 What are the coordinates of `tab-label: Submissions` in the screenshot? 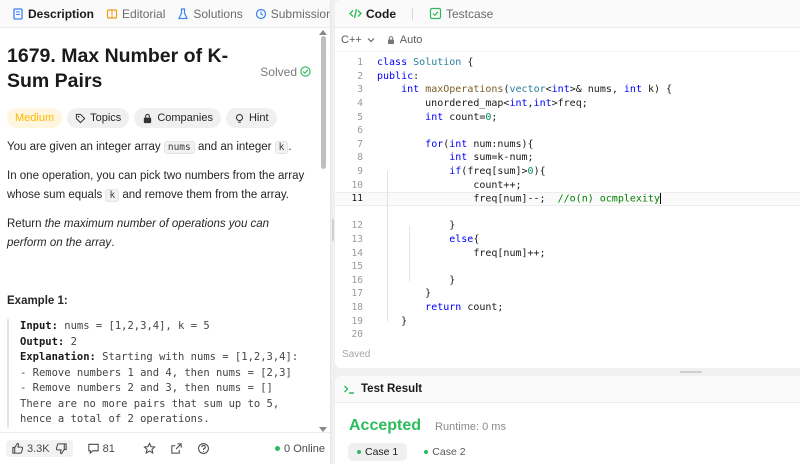 It's located at (300, 13).